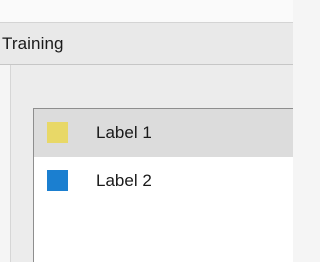  What do you see at coordinates (163, 181) in the screenshot?
I see `label-list-item-2: Label 2` at bounding box center [163, 181].